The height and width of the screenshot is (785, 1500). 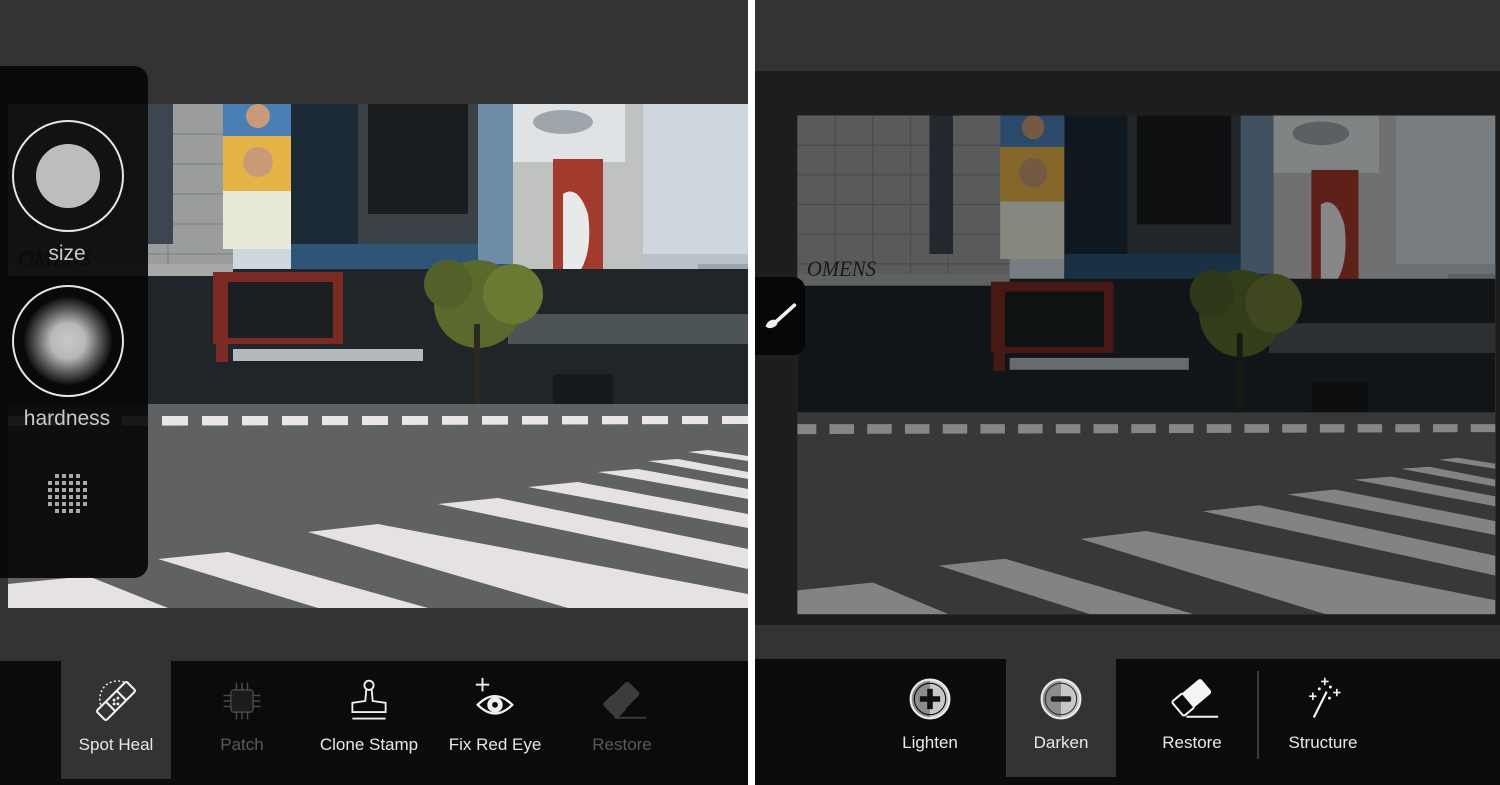 I want to click on tool-label: Darken, so click(x=1061, y=742).